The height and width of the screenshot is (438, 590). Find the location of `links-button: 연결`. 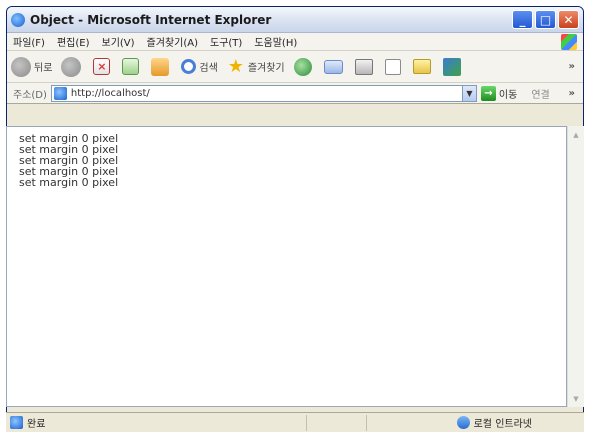

links-button: 연결 is located at coordinates (540, 93).